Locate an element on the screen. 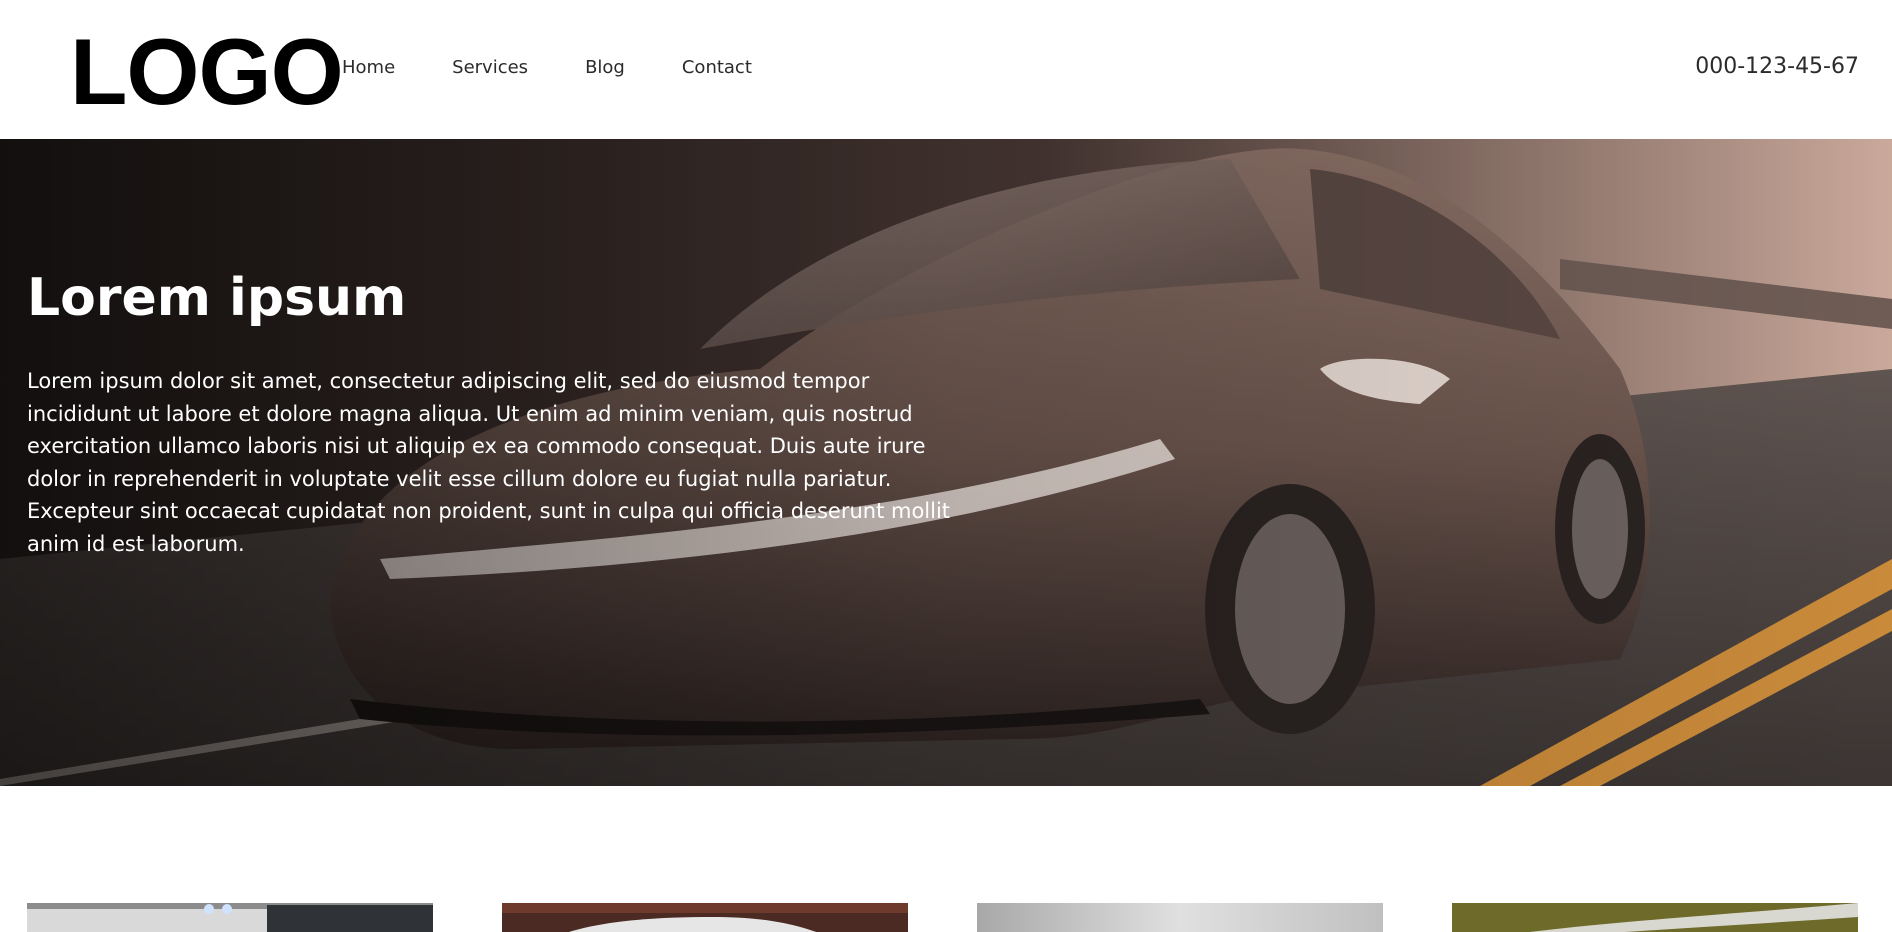 This screenshot has height=932, width=1892. nav-services-link: Services is located at coordinates (490, 68).